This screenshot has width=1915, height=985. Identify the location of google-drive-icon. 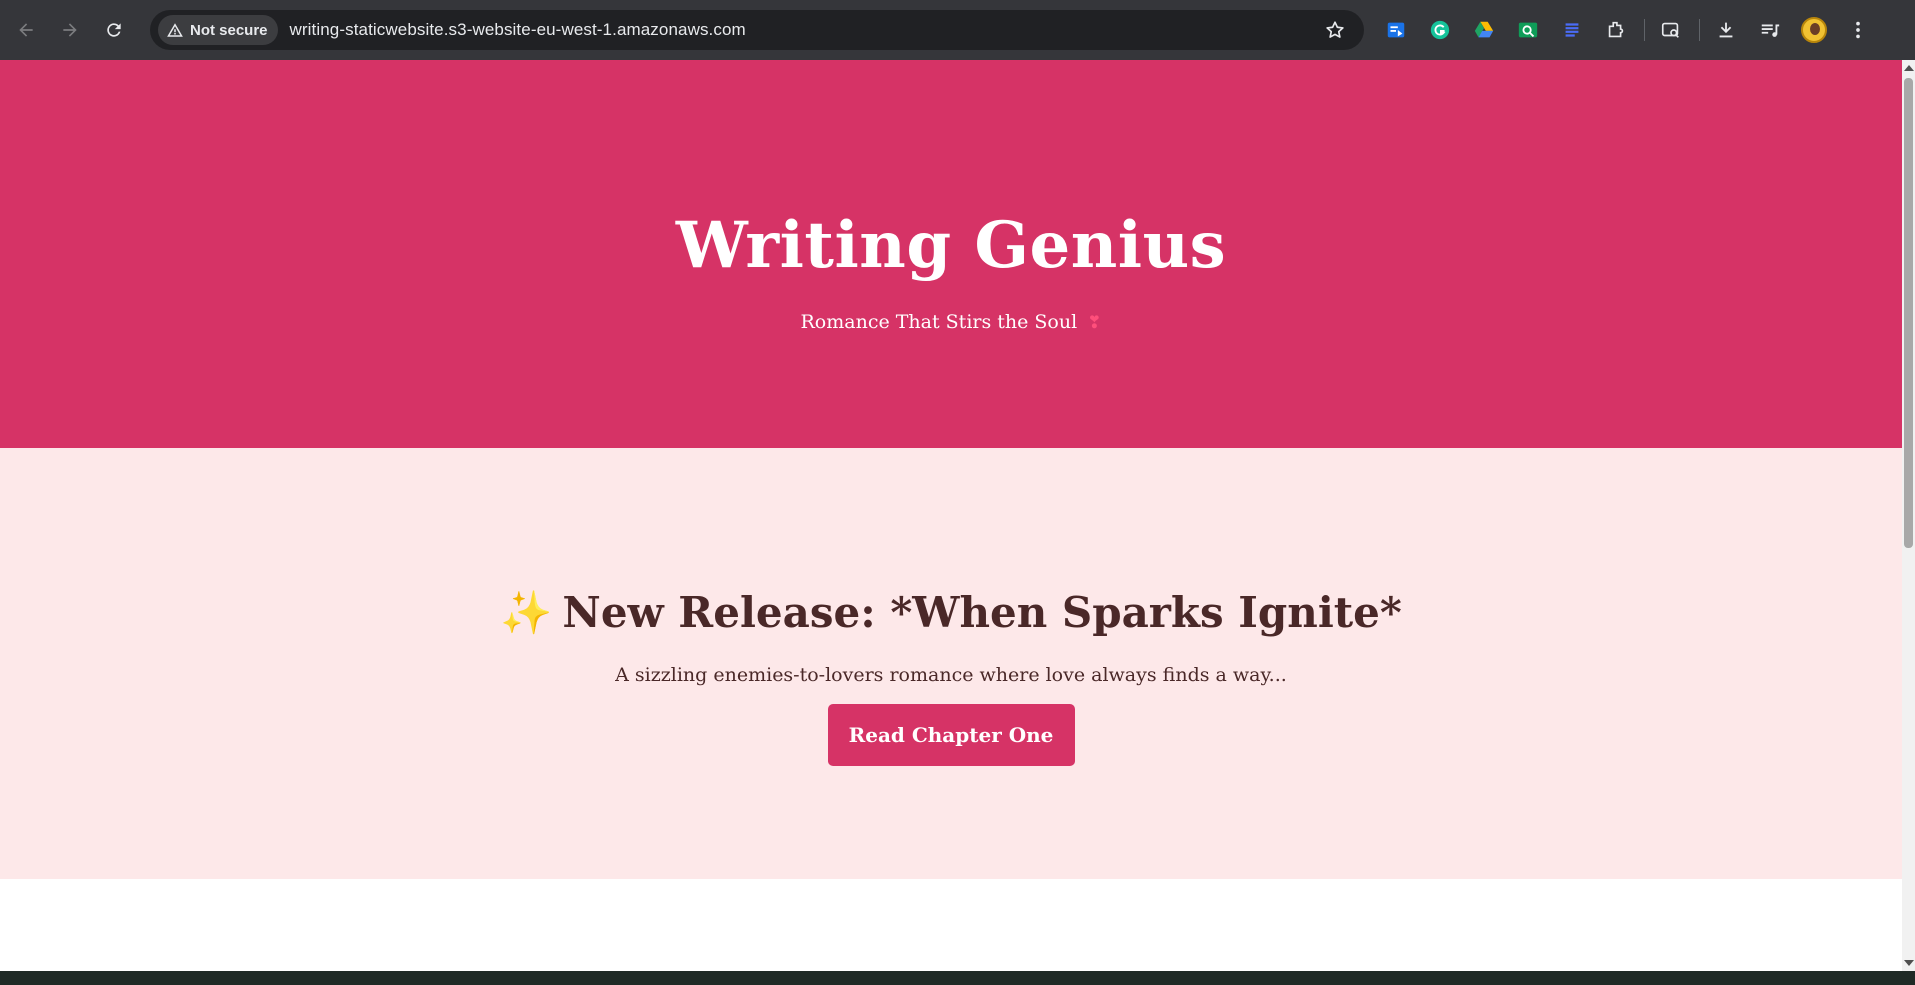
(1484, 30).